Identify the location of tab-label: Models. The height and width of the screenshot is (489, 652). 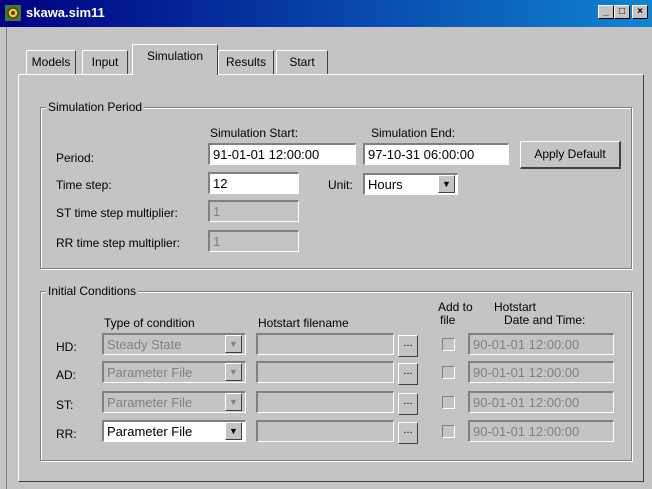
(51, 62).